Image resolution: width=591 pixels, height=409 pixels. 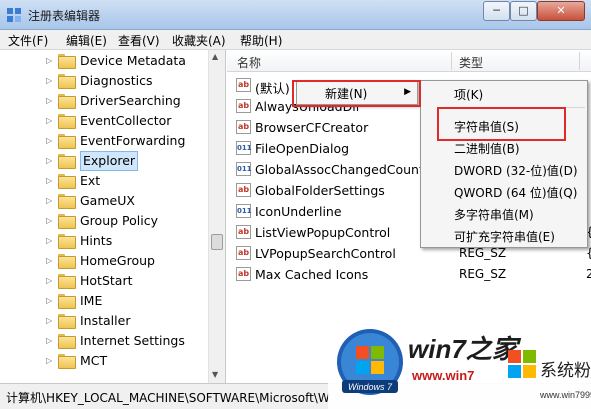 I want to click on tree-item: ▷ Group Policy, so click(x=105, y=221).